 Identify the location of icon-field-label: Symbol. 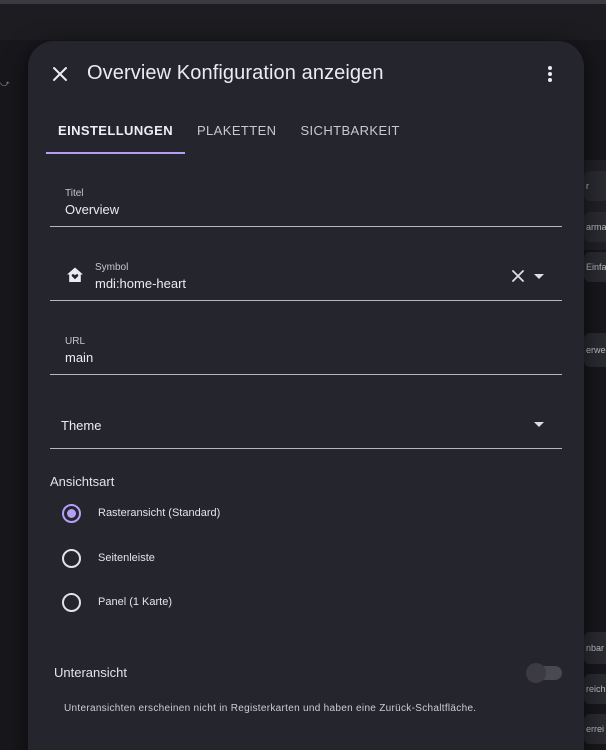
(112, 267).